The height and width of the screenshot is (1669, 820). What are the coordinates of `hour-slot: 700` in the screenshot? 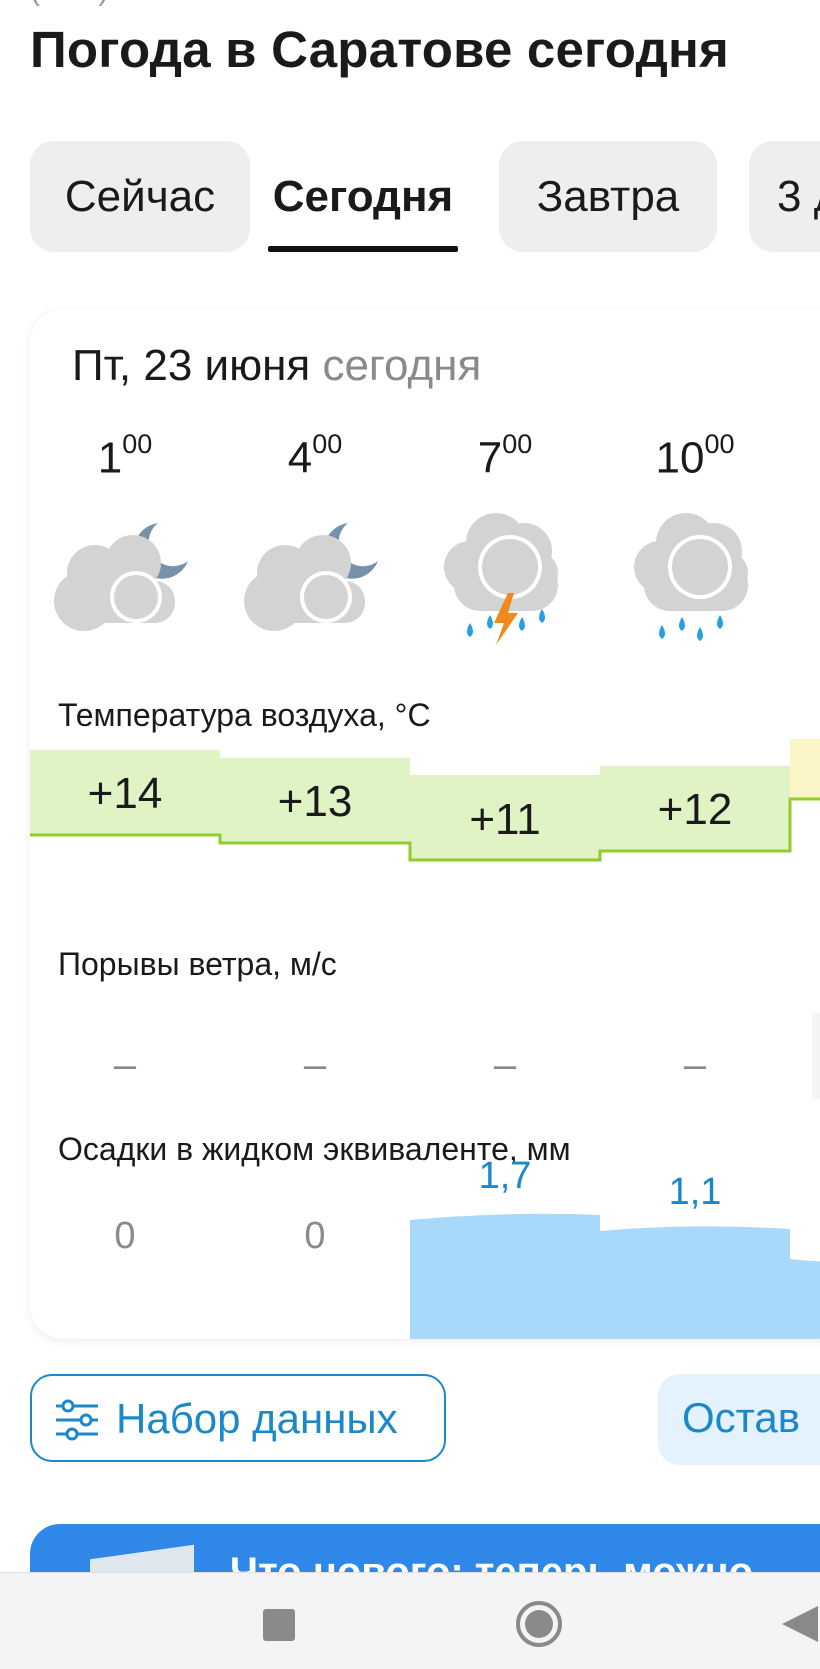 It's located at (505, 456).